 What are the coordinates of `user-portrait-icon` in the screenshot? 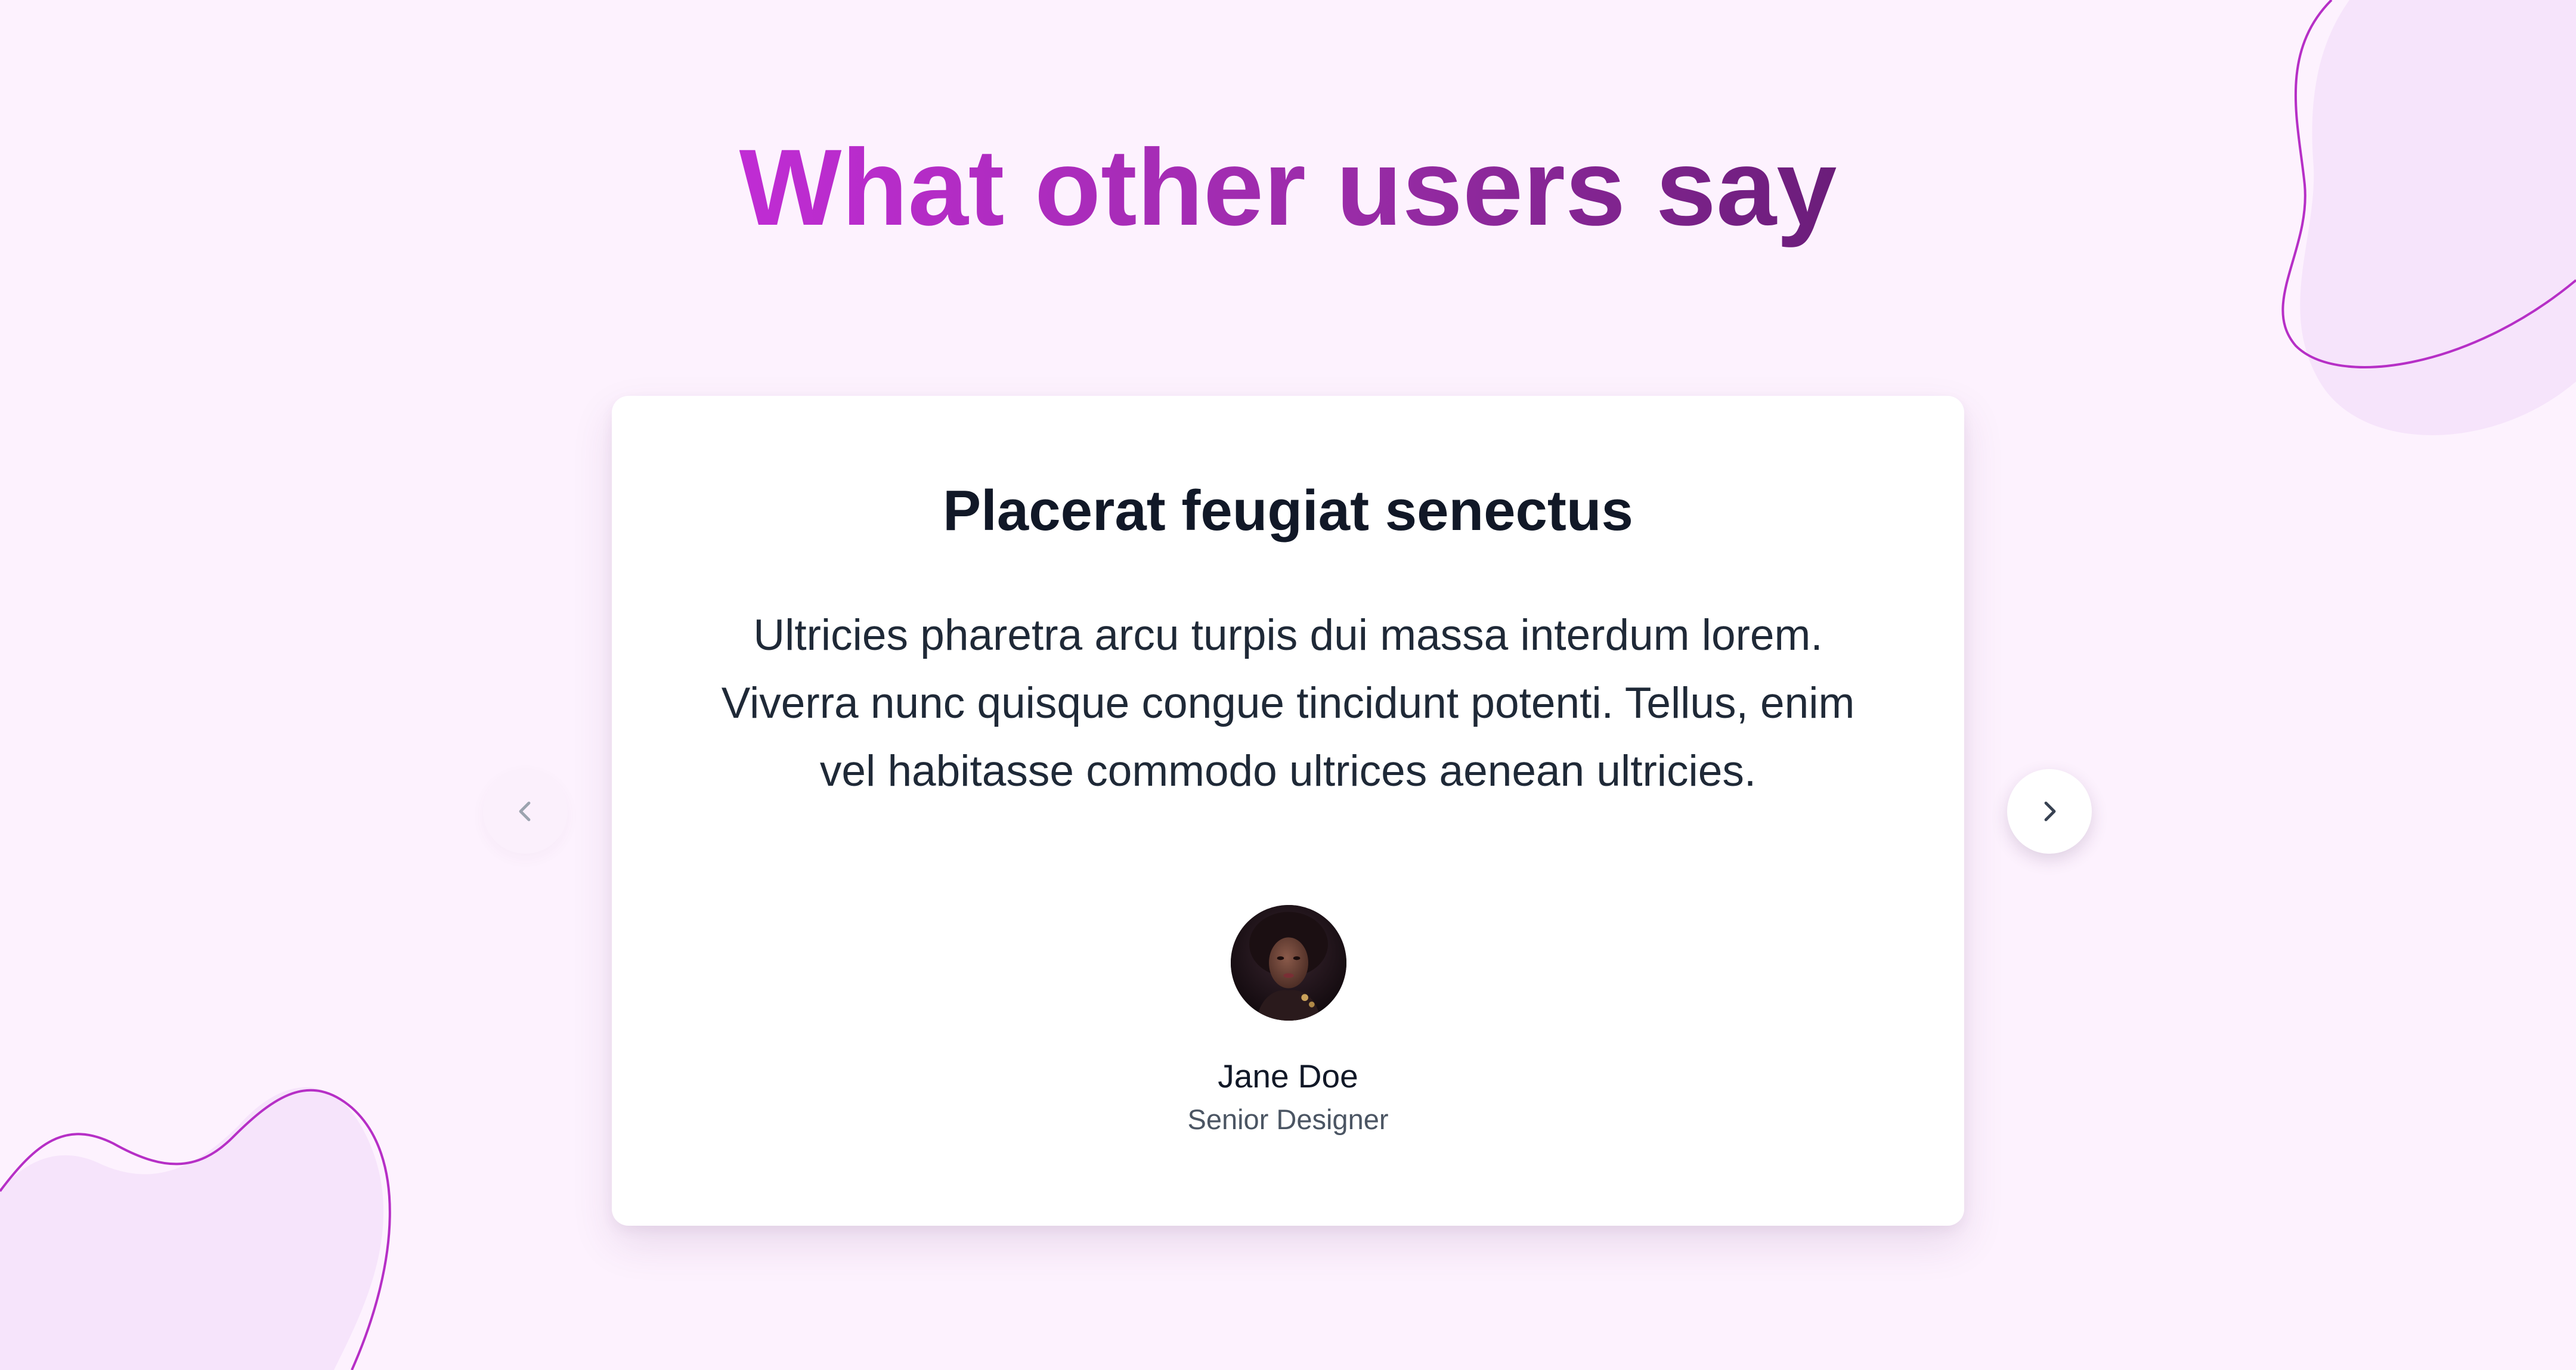 It's located at (1289, 963).